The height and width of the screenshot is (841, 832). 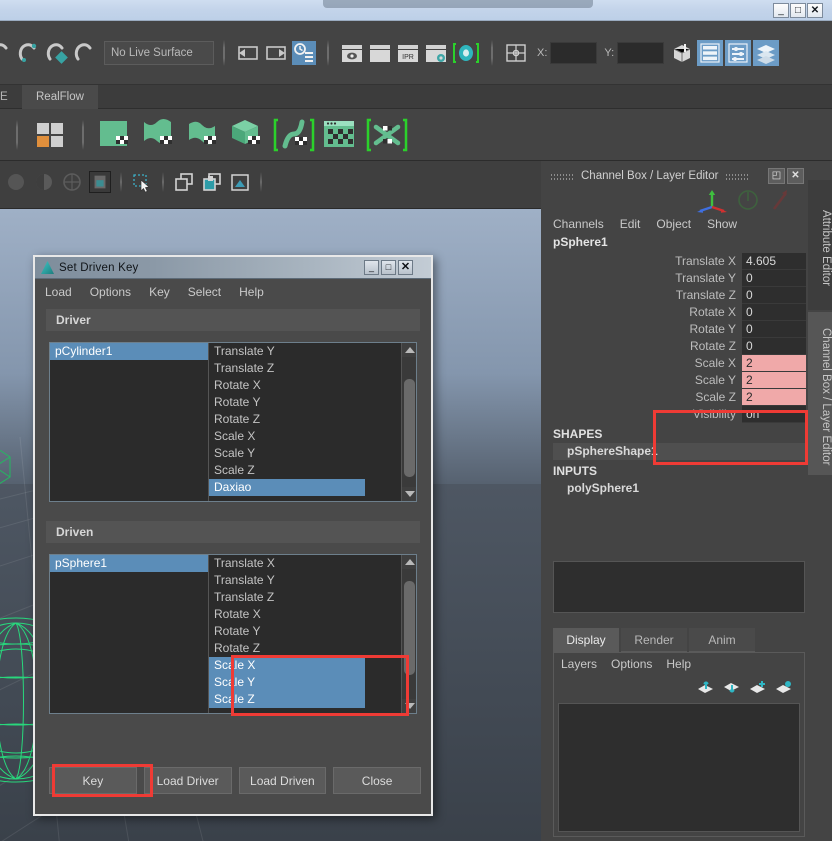 I want to click on driver-attr-item: Translate Z, so click(x=312, y=368).